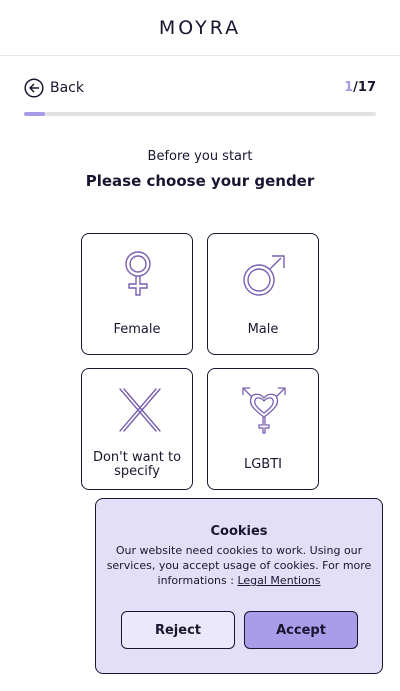 This screenshot has width=400, height=691. Describe the element at coordinates (178, 630) in the screenshot. I see `reject-cookies-button: Reject` at that location.